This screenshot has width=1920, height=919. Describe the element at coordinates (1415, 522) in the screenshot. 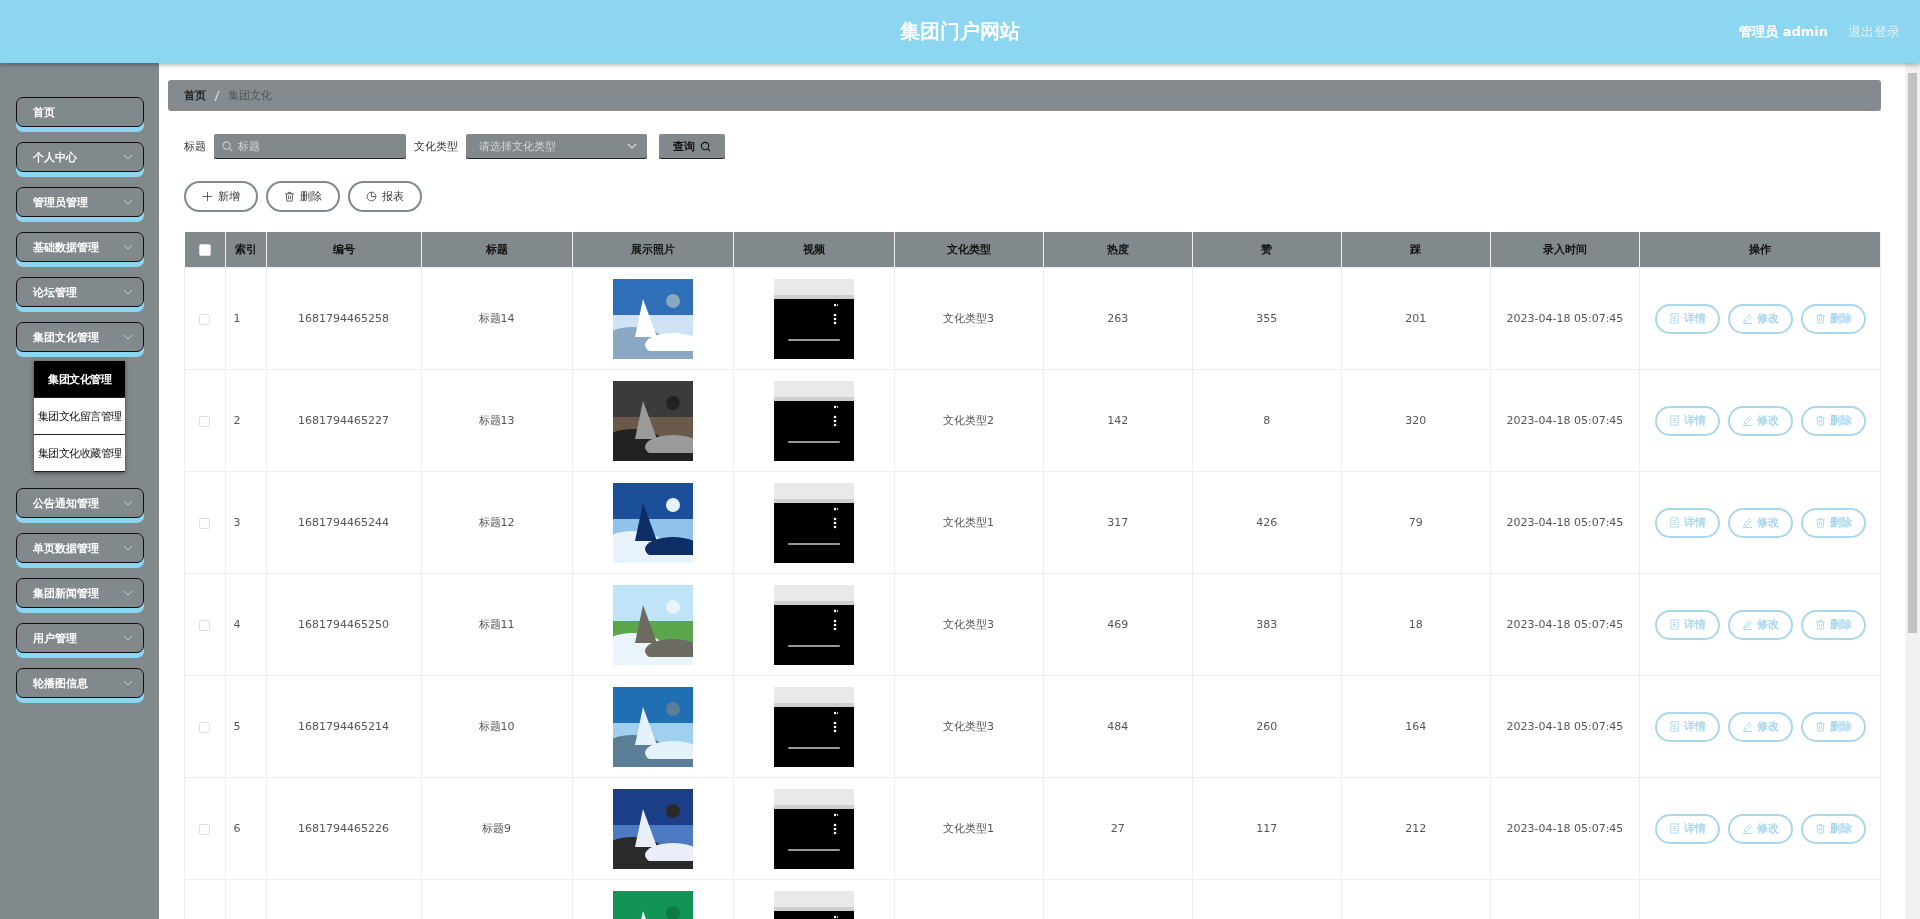

I see `table-cell: 79` at that location.